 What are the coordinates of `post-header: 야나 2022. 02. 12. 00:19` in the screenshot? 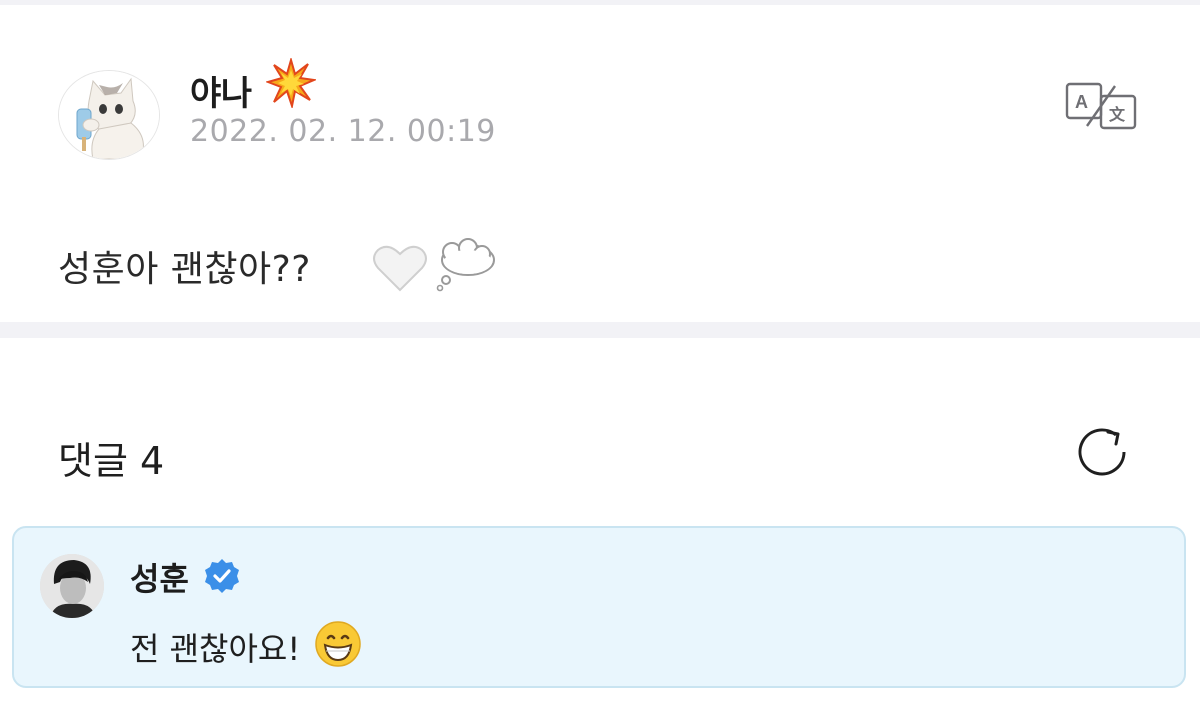 It's located at (608, 108).